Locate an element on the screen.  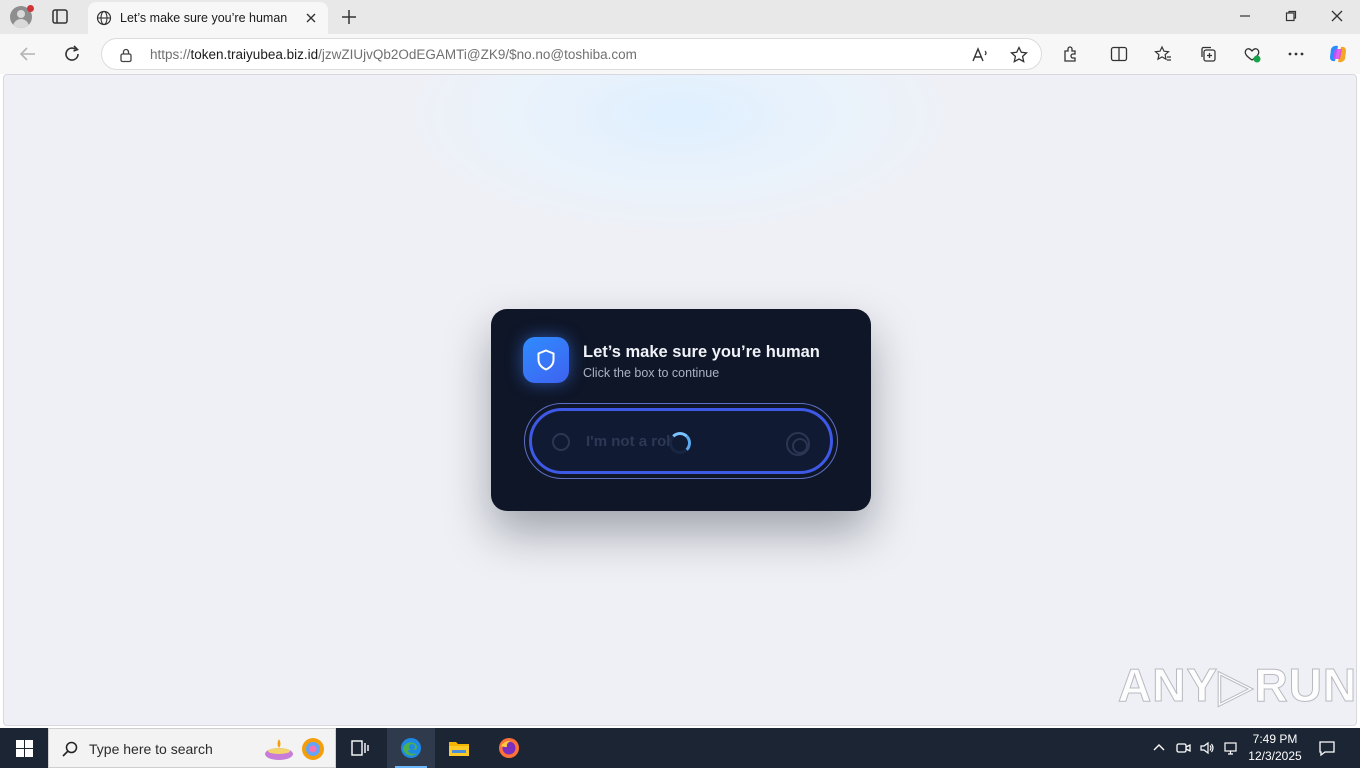
copilot-icon is located at coordinates (1337, 53).